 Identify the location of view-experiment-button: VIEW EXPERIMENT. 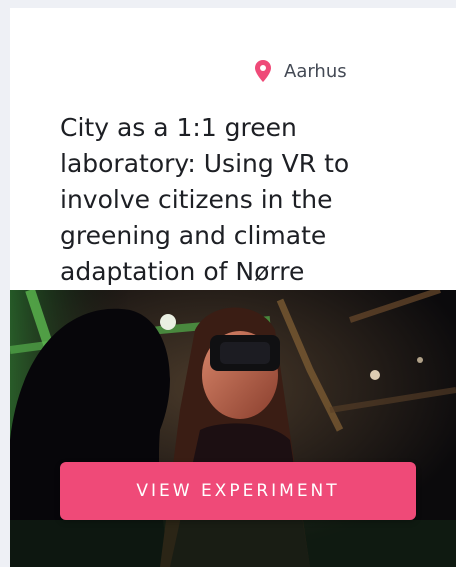
(238, 491).